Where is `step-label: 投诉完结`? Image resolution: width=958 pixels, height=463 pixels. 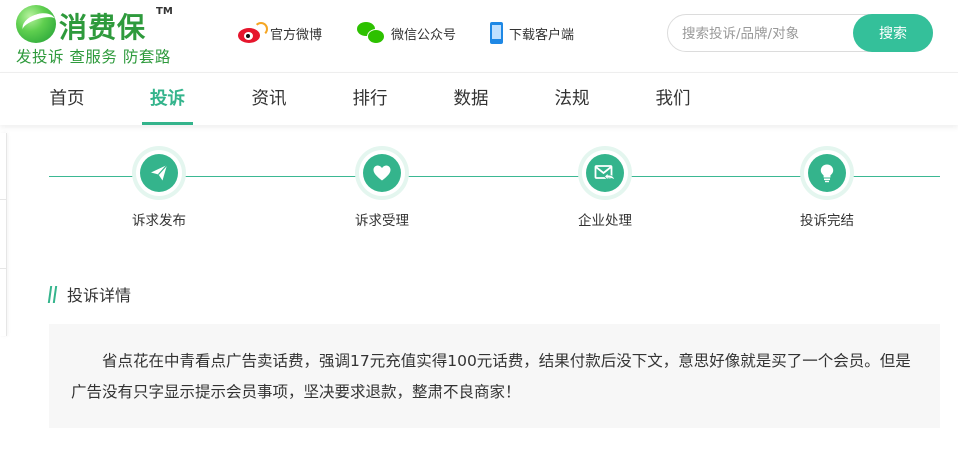 step-label: 投诉完结 is located at coordinates (827, 221).